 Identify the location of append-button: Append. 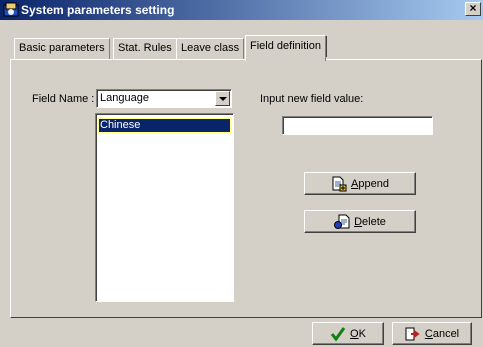
(360, 183).